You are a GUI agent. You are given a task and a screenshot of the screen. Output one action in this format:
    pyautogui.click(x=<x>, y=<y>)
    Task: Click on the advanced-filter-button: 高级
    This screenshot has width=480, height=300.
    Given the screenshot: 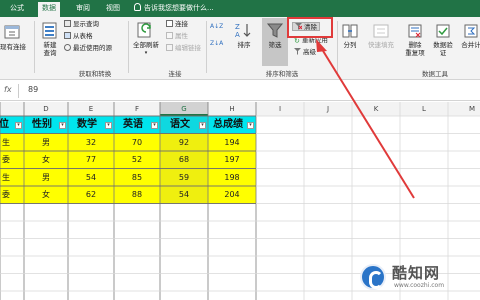 What is the action you would take?
    pyautogui.click(x=305, y=52)
    